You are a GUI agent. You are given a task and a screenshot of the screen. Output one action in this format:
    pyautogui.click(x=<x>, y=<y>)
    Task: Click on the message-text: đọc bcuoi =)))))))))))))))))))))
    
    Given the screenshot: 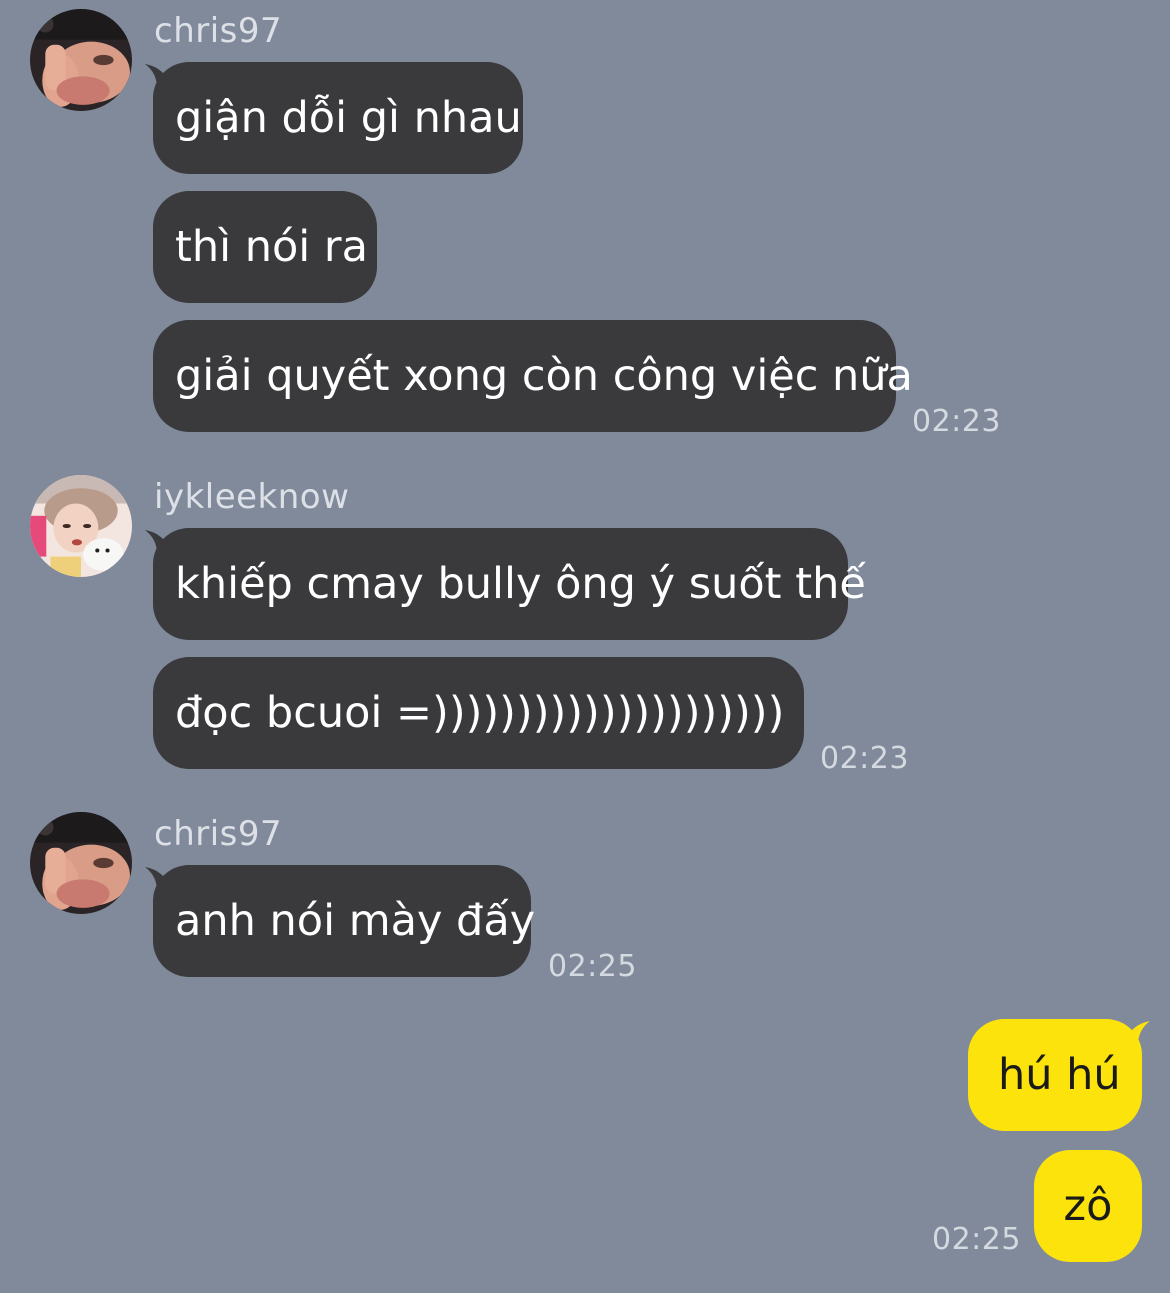 What is the action you would take?
    pyautogui.click(x=480, y=713)
    